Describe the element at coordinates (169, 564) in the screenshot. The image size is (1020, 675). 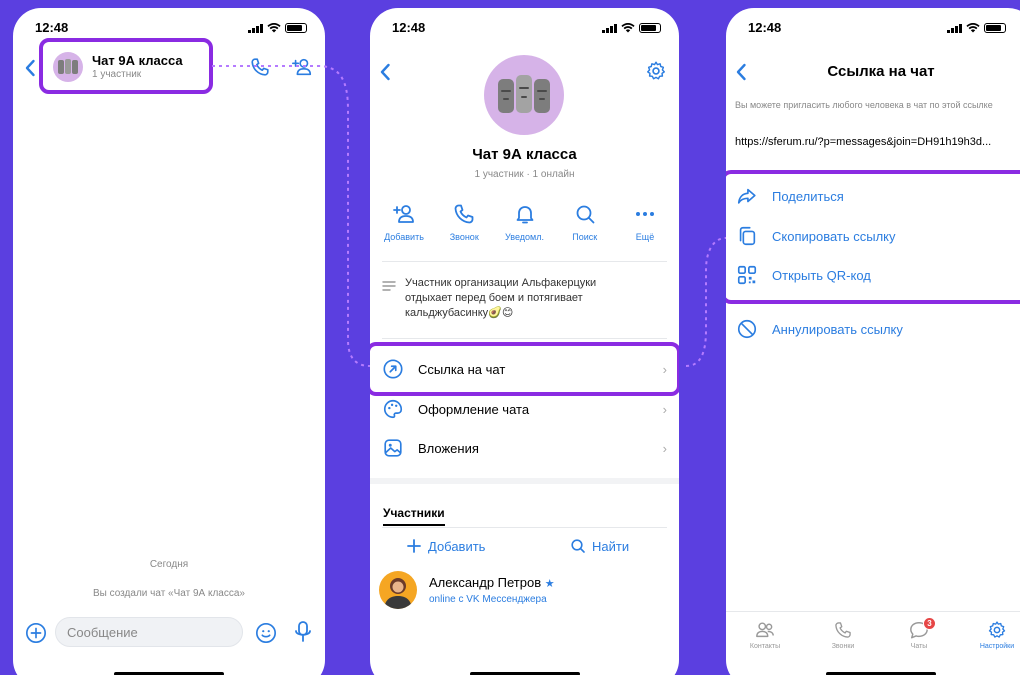
I see `day-label: Сегодня` at that location.